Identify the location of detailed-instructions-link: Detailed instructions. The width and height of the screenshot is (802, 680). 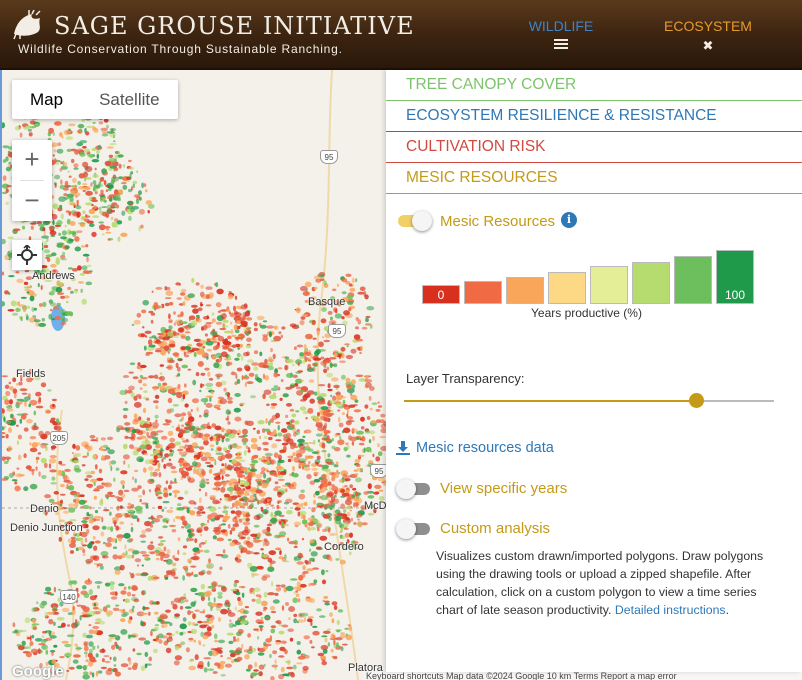
(670, 610).